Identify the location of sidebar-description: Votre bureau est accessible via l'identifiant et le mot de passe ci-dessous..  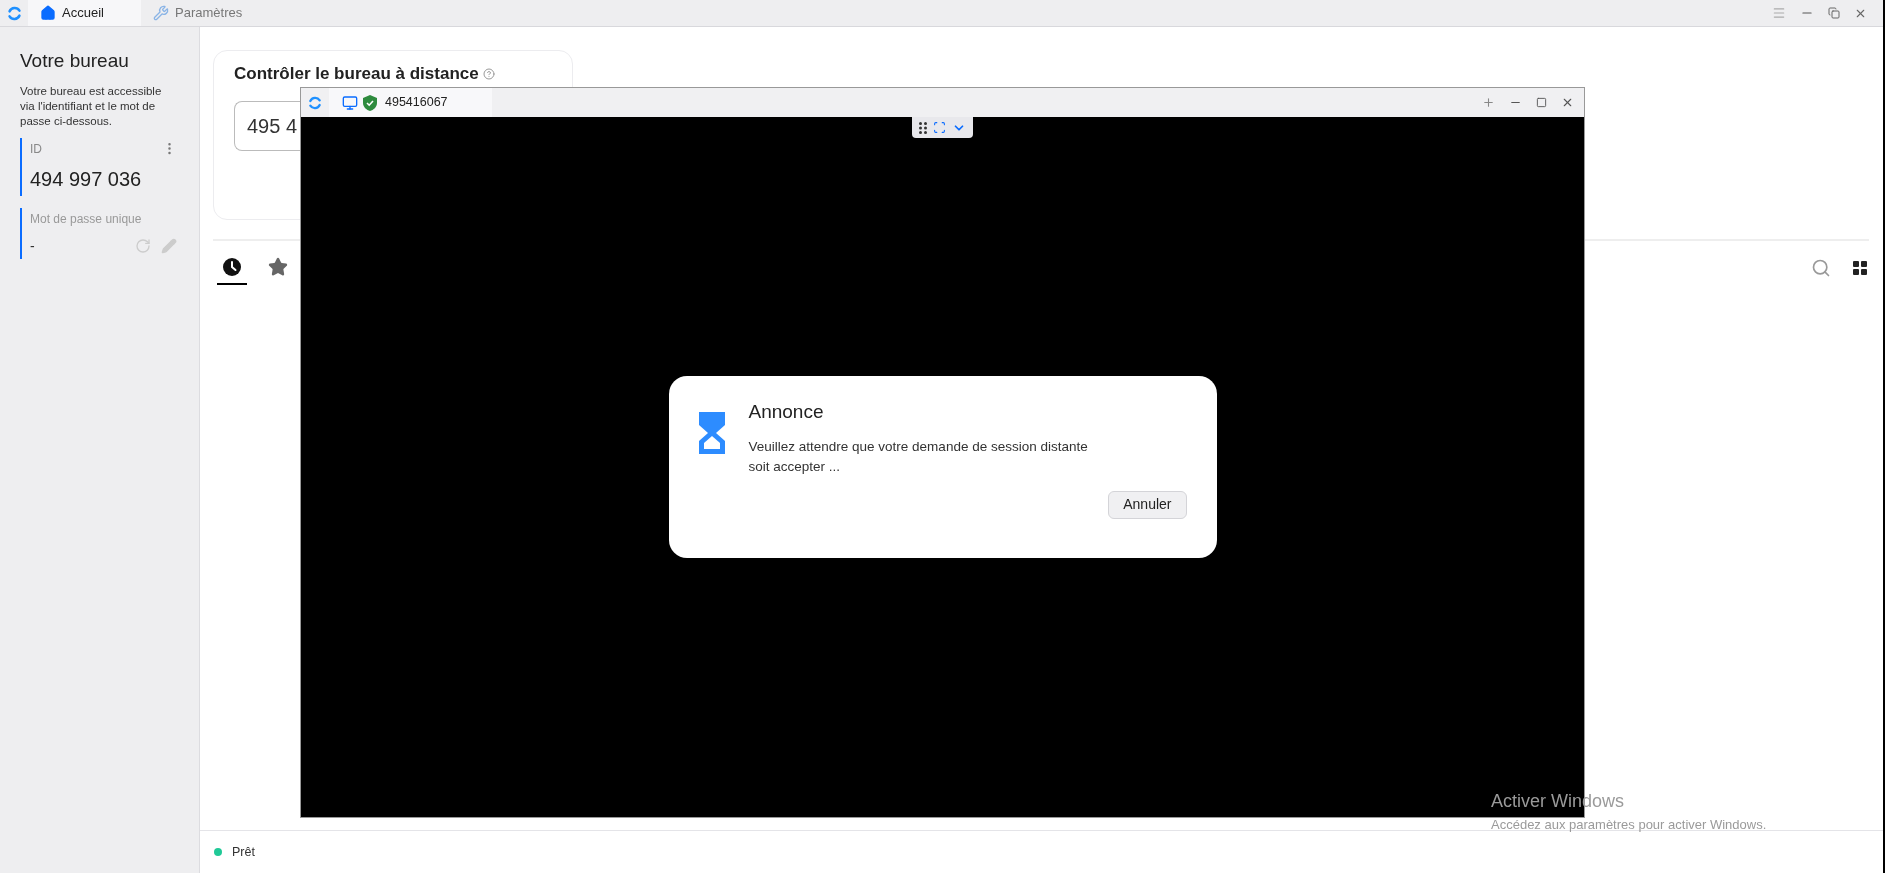
(91, 106).